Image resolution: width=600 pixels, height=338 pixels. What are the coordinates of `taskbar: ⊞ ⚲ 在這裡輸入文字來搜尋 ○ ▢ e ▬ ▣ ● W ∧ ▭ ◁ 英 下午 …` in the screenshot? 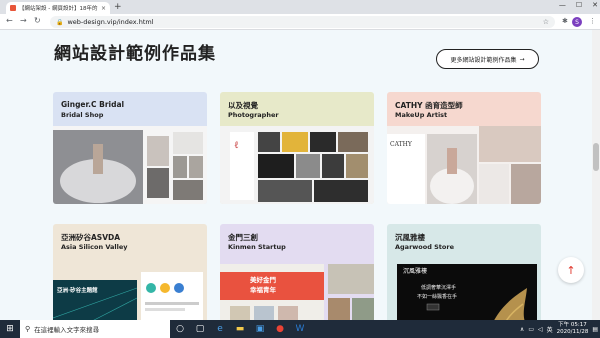 It's located at (300, 329).